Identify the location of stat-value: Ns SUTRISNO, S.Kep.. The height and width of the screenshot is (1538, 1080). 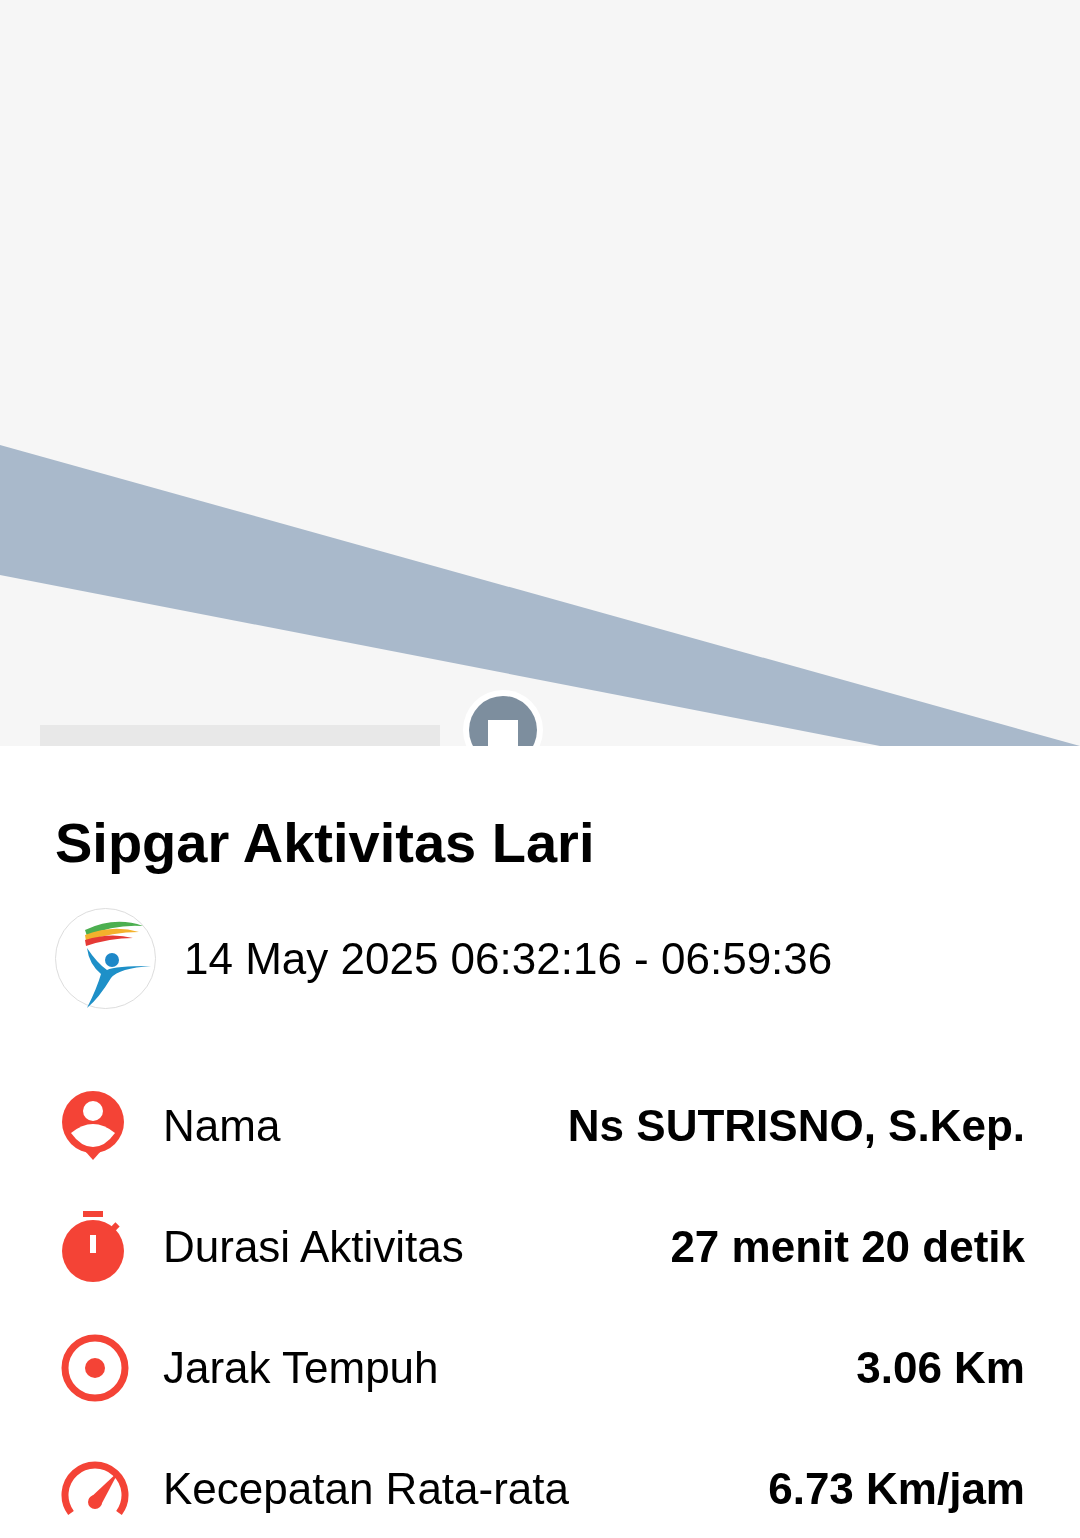
(796, 1125).